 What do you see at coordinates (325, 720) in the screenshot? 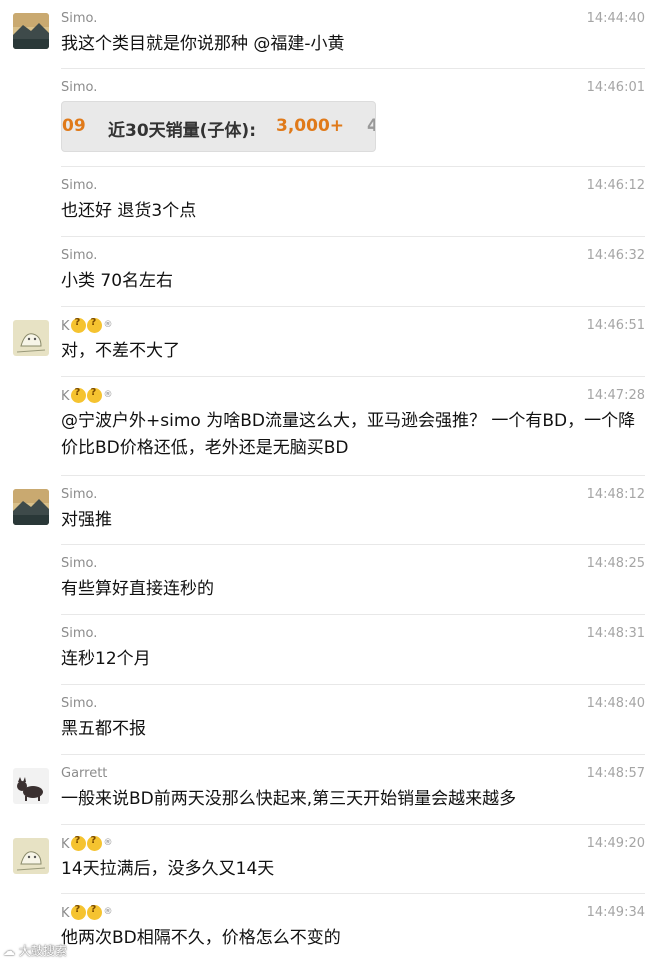
I see `chat-message: Simo. 14:48:40 黑五都不报` at bounding box center [325, 720].